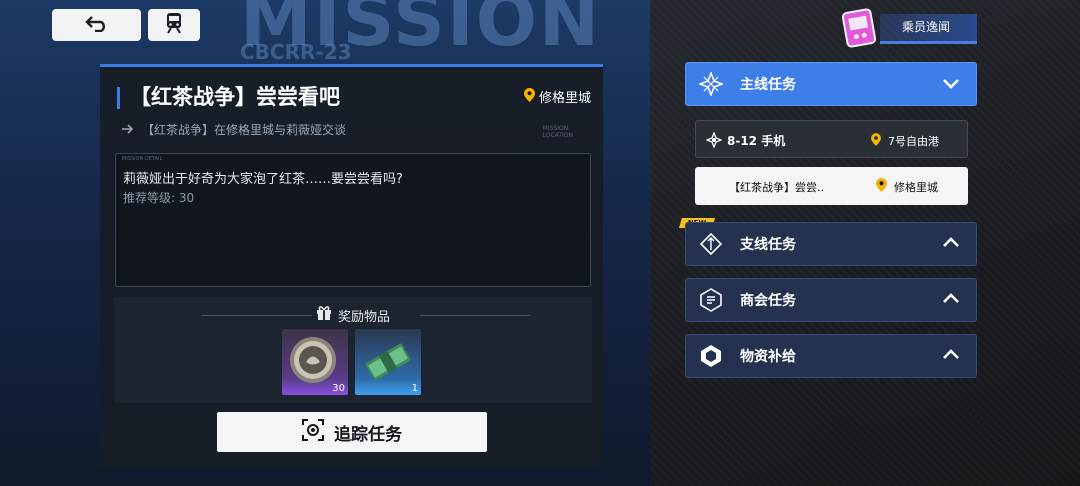 The width and height of the screenshot is (1080, 486). Describe the element at coordinates (315, 362) in the screenshot. I see `reward-item-coin-medal: 30` at that location.